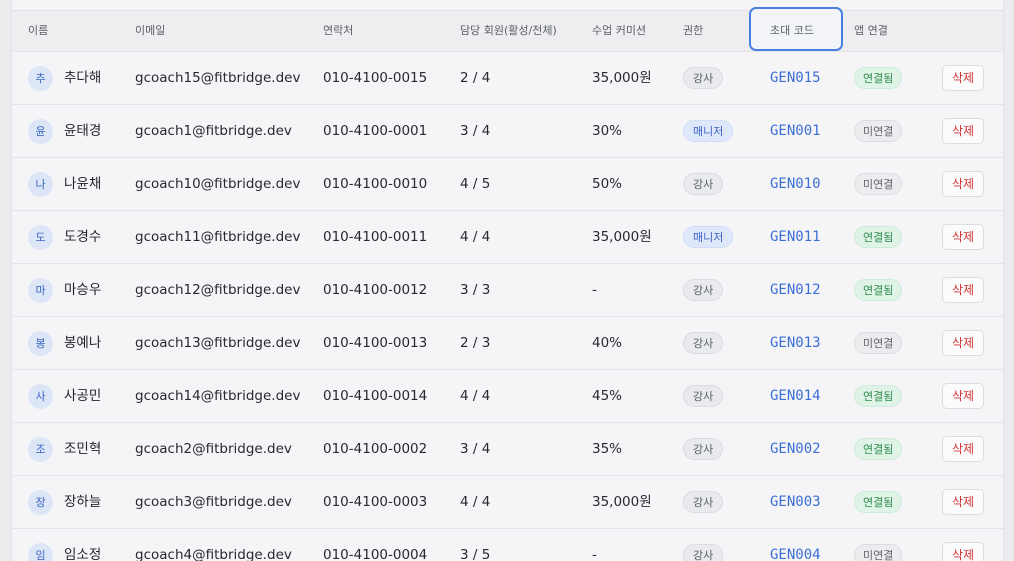 This screenshot has height=561, width=1014. Describe the element at coordinates (607, 396) in the screenshot. I see `coach-commission: 45%` at that location.